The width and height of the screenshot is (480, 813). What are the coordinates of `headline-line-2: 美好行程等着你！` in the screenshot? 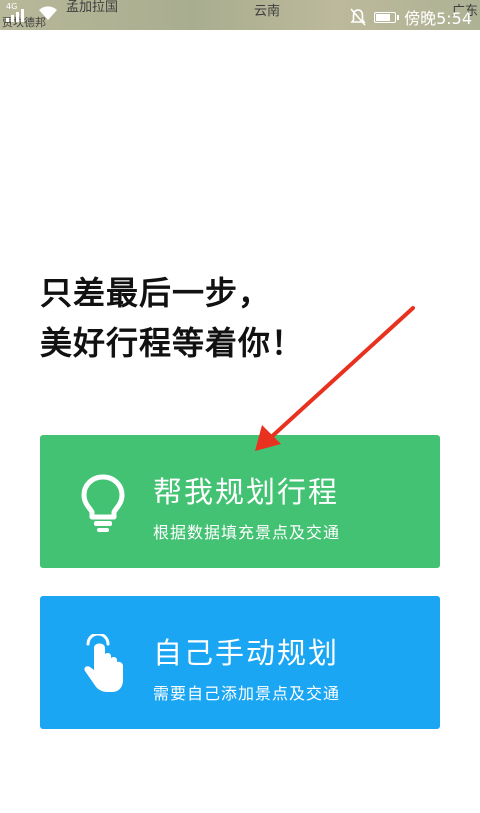 It's located at (172, 343).